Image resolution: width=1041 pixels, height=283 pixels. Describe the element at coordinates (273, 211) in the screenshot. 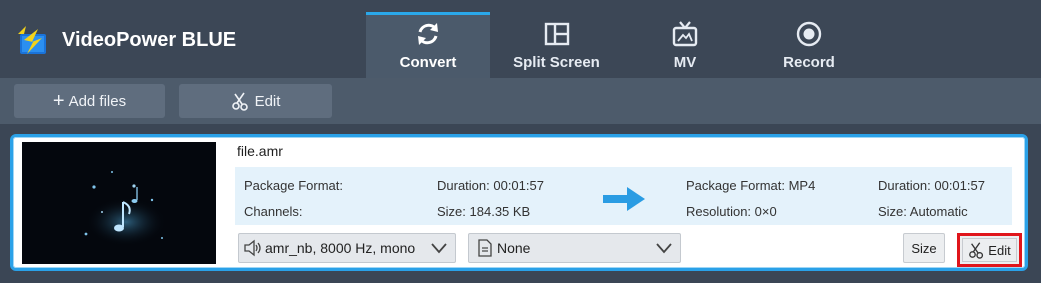

I see `source-channels: Channels:` at that location.